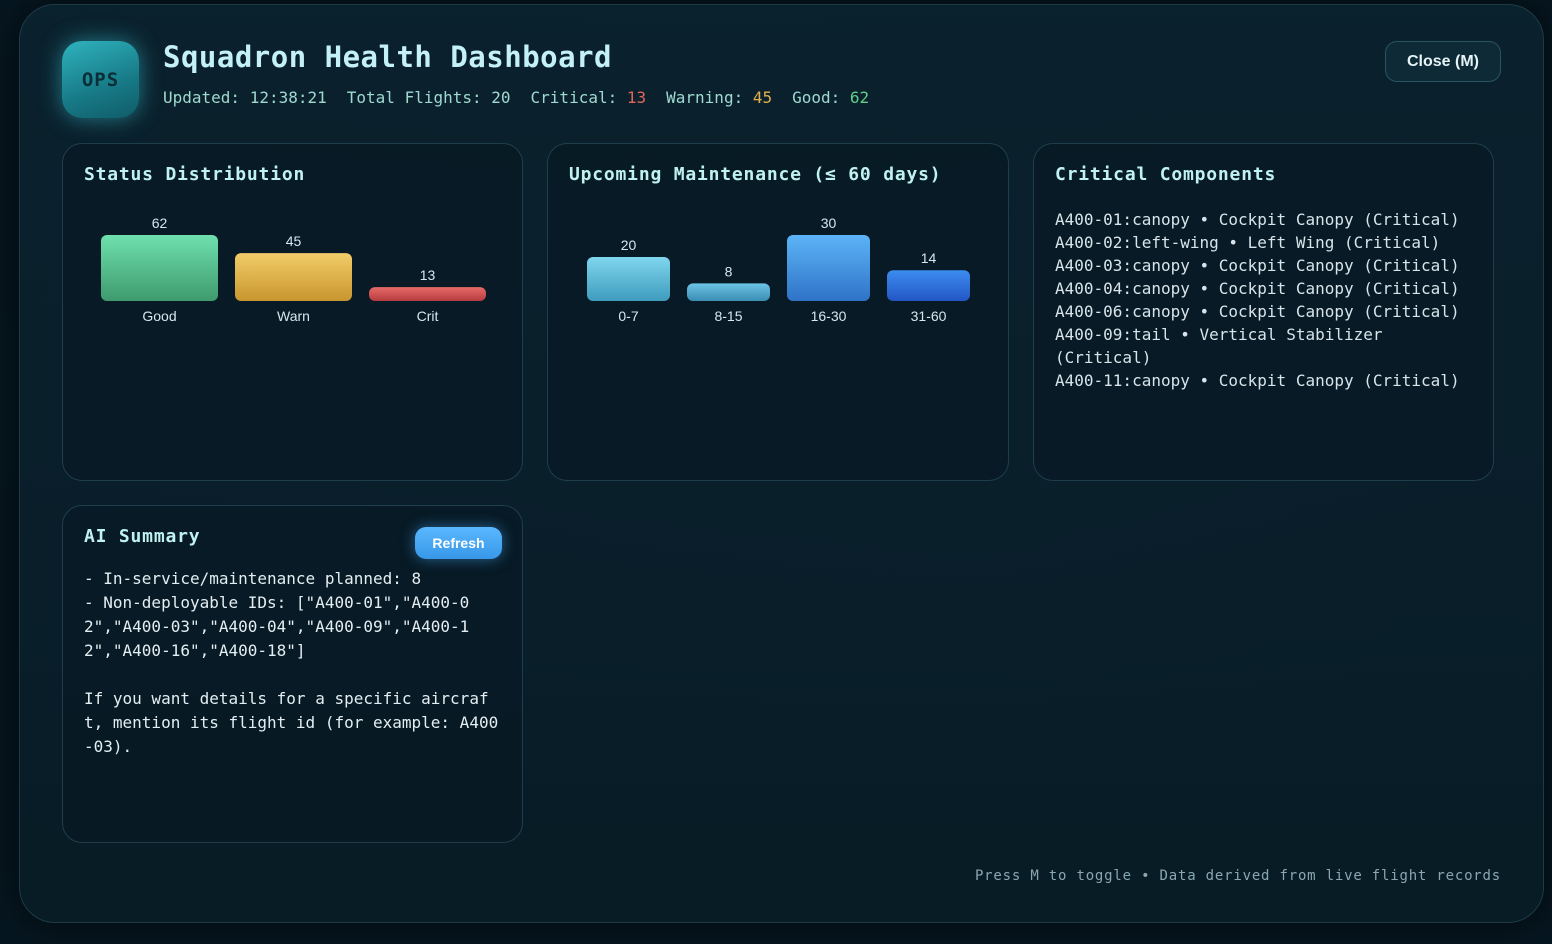 This screenshot has width=1552, height=944. Describe the element at coordinates (829, 223) in the screenshot. I see `bar-value-label: 30` at that location.